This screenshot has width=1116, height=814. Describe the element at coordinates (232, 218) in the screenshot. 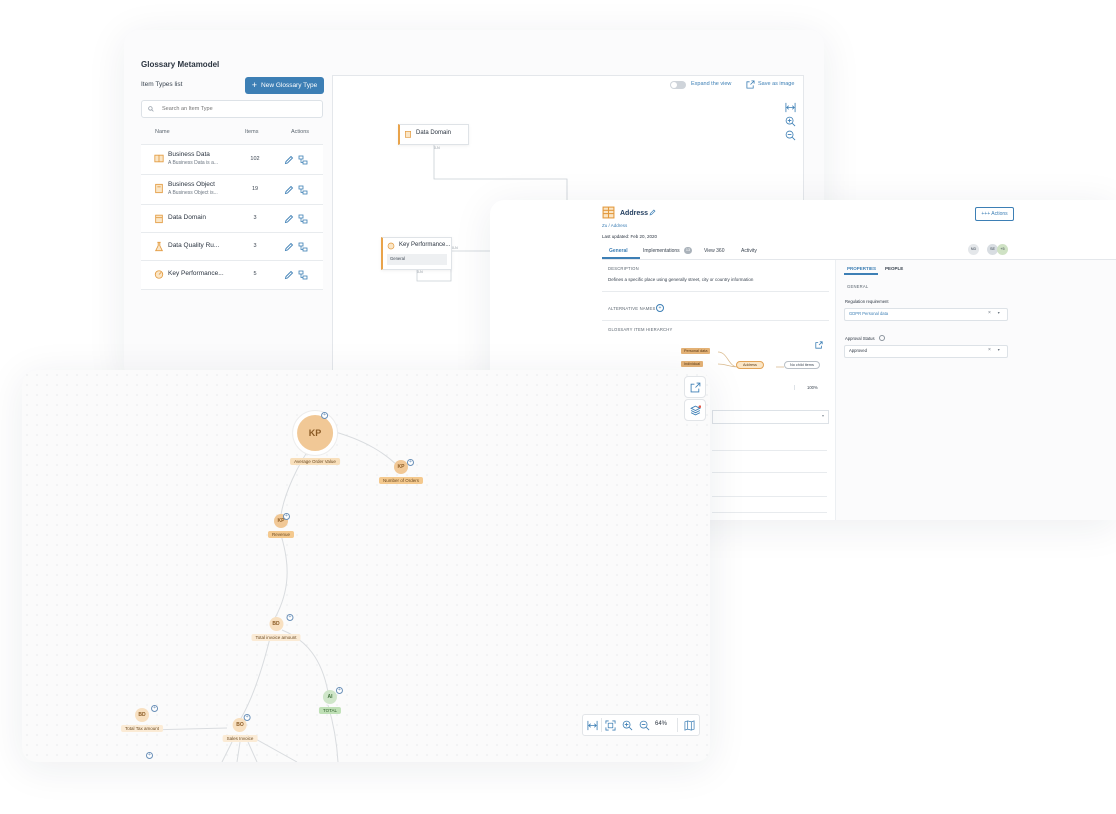

I see `table-row: Data Domain 3` at that location.